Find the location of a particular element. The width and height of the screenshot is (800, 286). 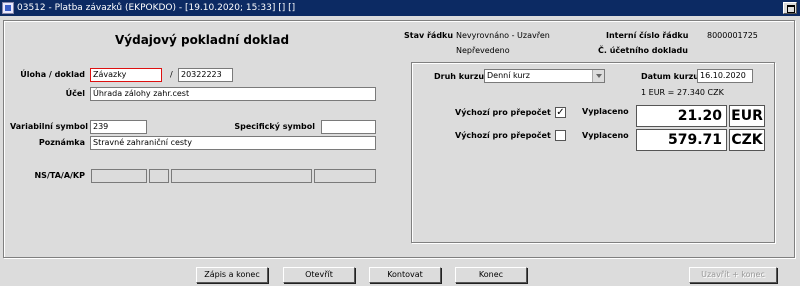

uzavrit-a-konec-label: Uzavřít + konec is located at coordinates (733, 274).